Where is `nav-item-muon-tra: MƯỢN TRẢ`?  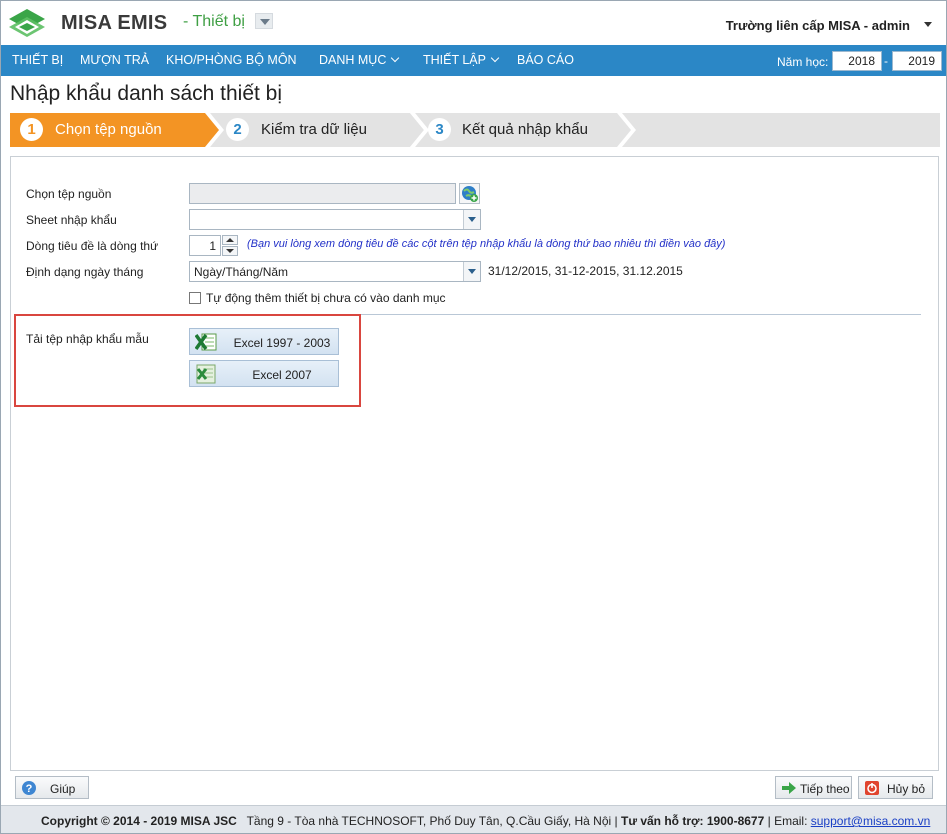 nav-item-muon-tra: MƯỢN TRẢ is located at coordinates (114, 60).